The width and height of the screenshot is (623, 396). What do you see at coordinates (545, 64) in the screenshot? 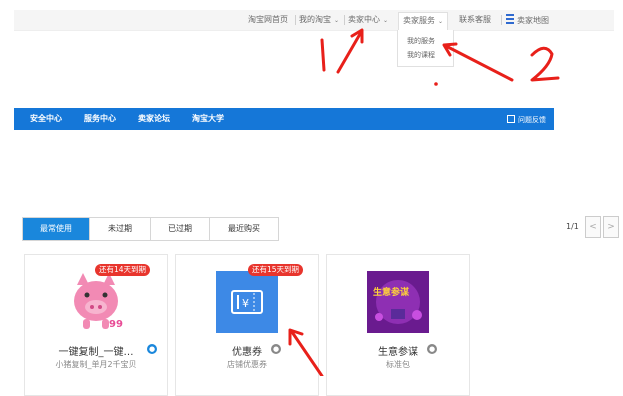
I see `annotation-two-stroke` at bounding box center [545, 64].